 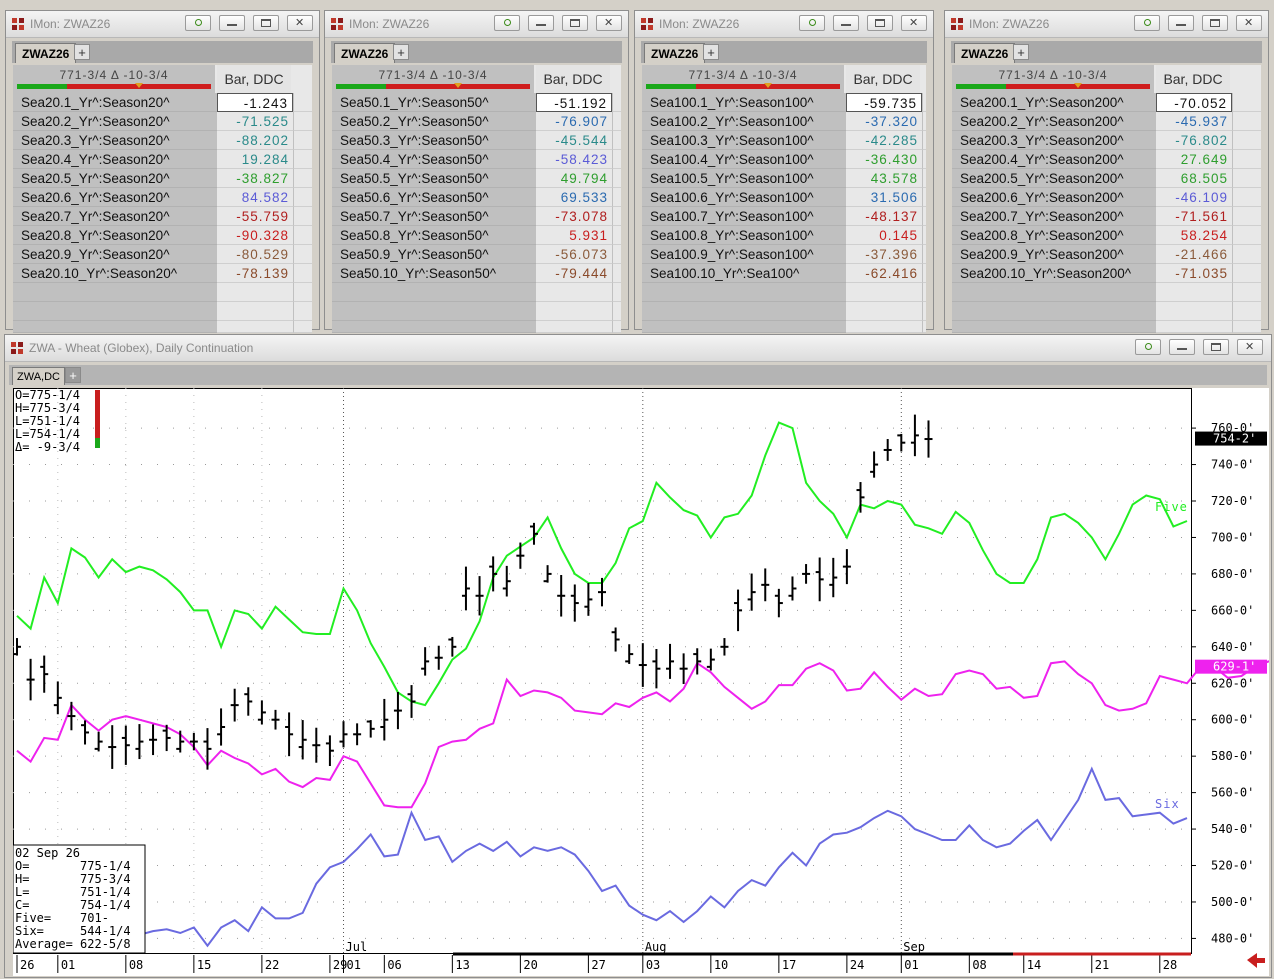 I want to click on table-row: Sea200.4_Yr^:Season200^ 27.649, so click(x=1106, y=159).